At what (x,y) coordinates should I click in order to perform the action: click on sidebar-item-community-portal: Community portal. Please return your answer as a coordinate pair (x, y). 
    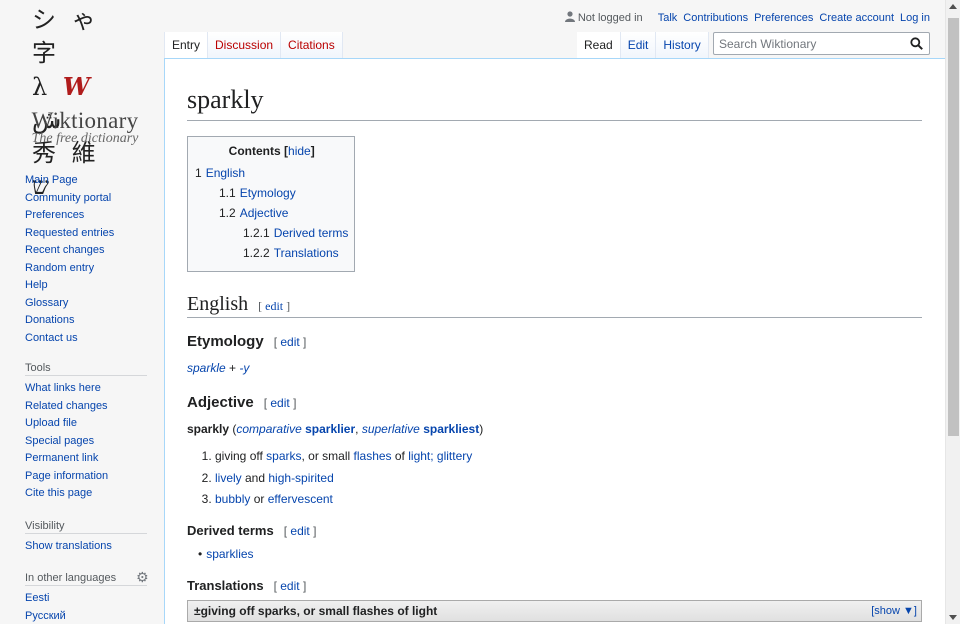
    Looking at the image, I should click on (87, 199).